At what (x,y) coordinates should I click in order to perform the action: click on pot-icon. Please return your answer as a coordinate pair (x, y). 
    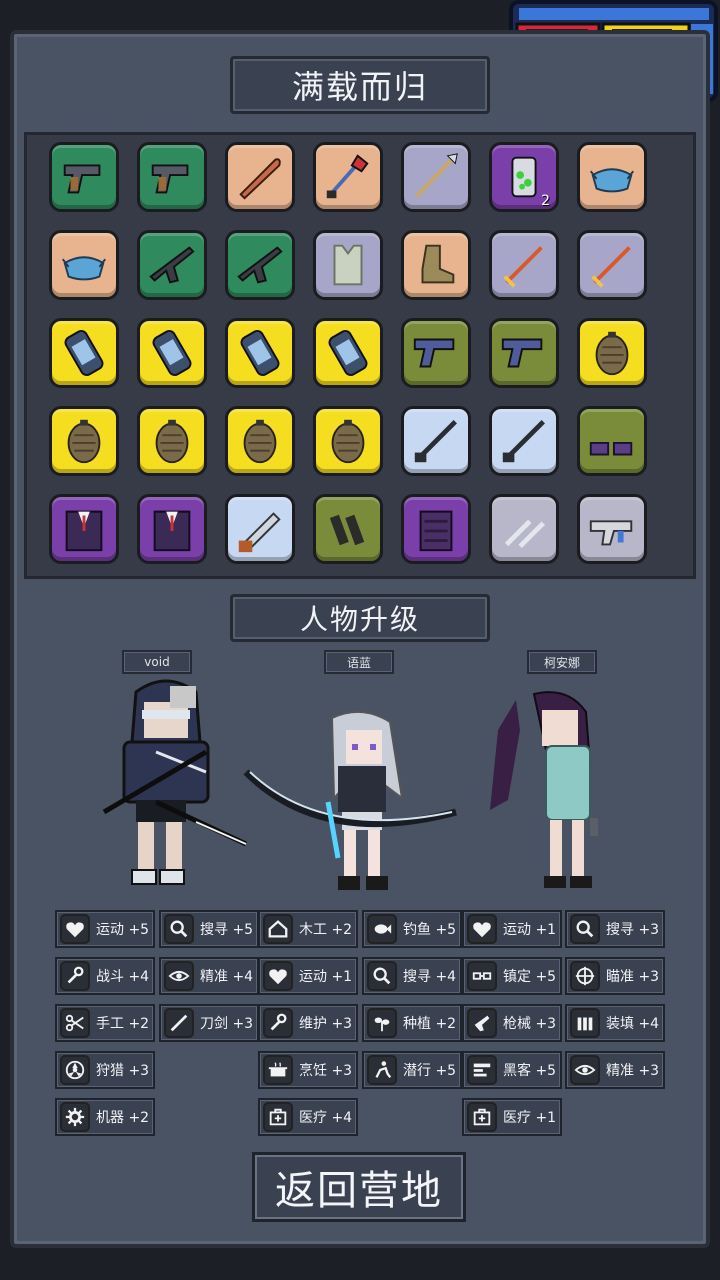
    Looking at the image, I should click on (278, 1070).